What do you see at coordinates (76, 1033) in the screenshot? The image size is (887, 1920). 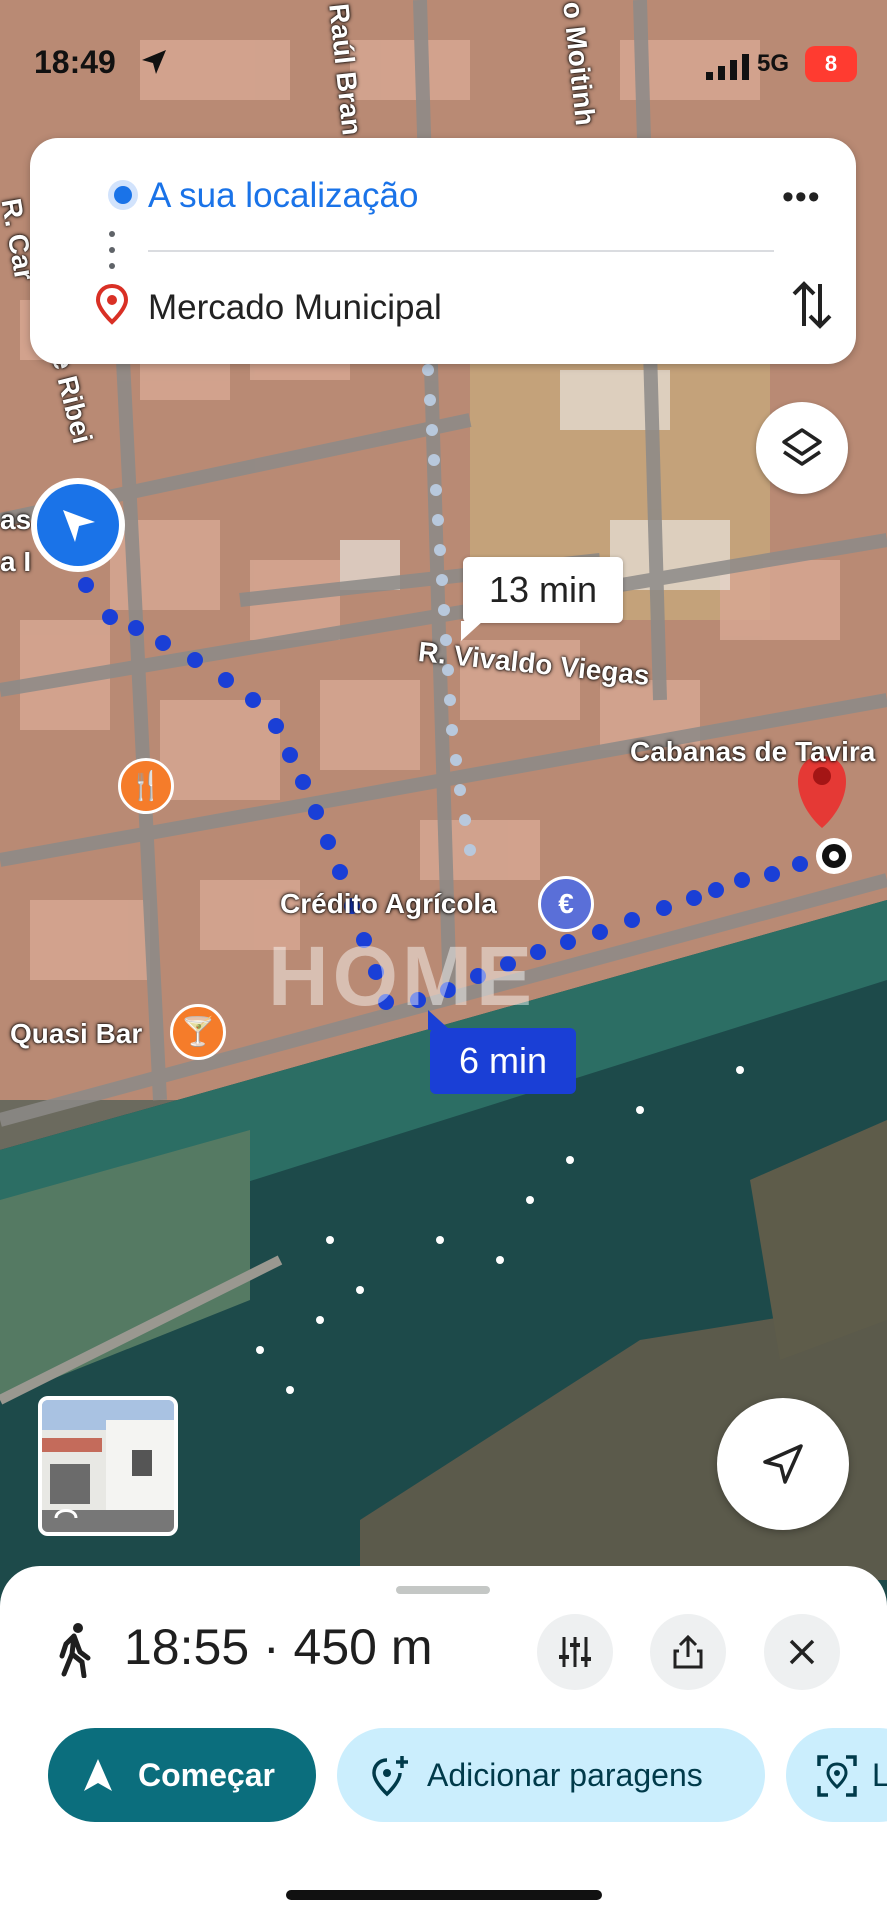 I see `place-label-bar: Quasi Bar` at bounding box center [76, 1033].